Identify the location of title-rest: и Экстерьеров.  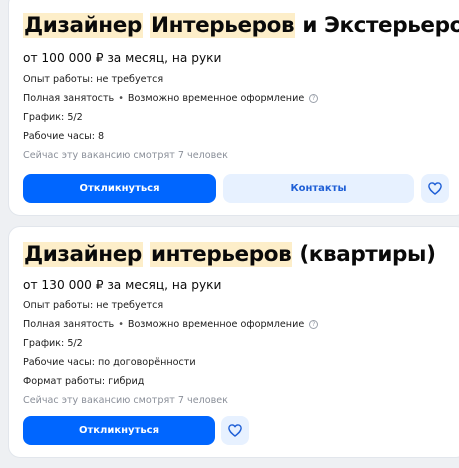
(377, 25).